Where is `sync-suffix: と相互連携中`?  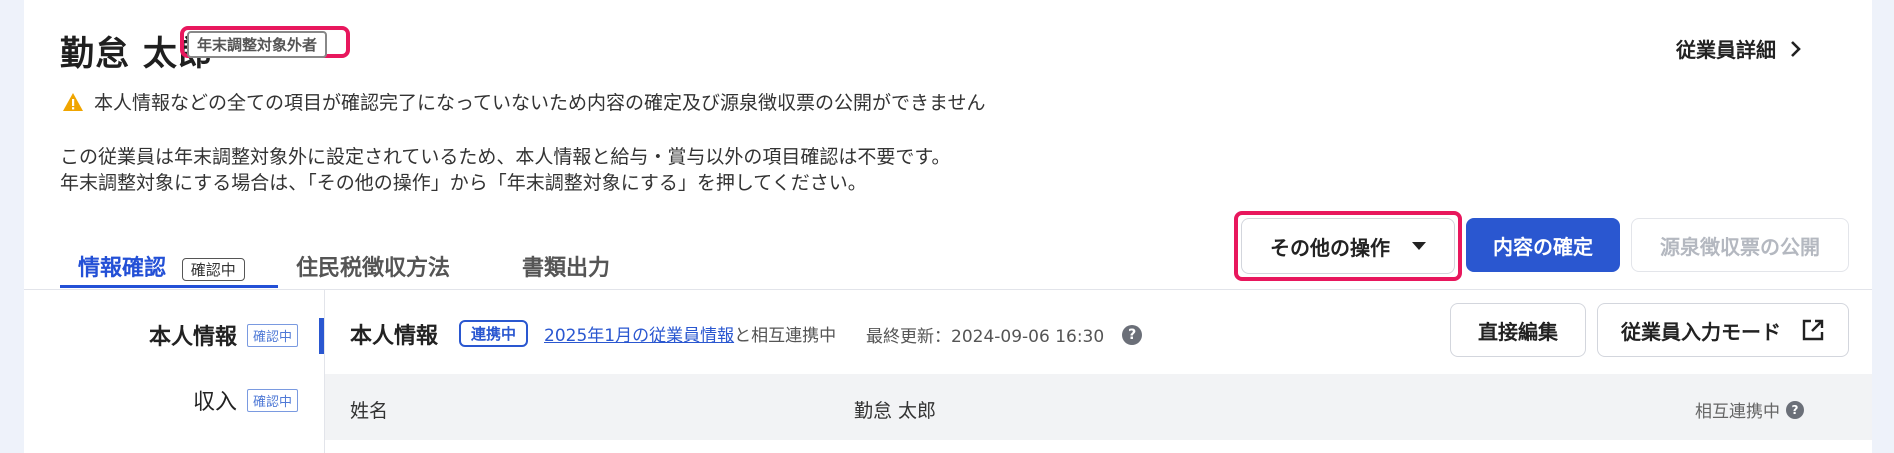 sync-suffix: と相互連携中 is located at coordinates (785, 336).